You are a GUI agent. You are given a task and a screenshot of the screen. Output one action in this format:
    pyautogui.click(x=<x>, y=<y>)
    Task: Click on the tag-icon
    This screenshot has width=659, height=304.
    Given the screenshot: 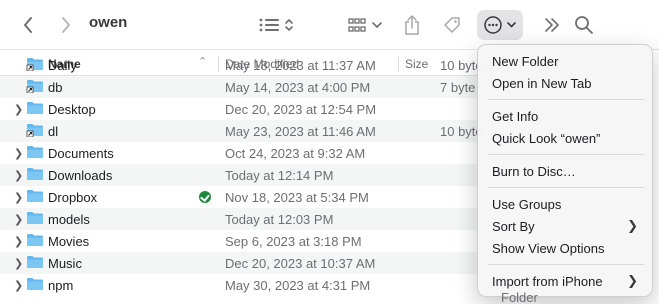 What is the action you would take?
    pyautogui.click(x=452, y=25)
    